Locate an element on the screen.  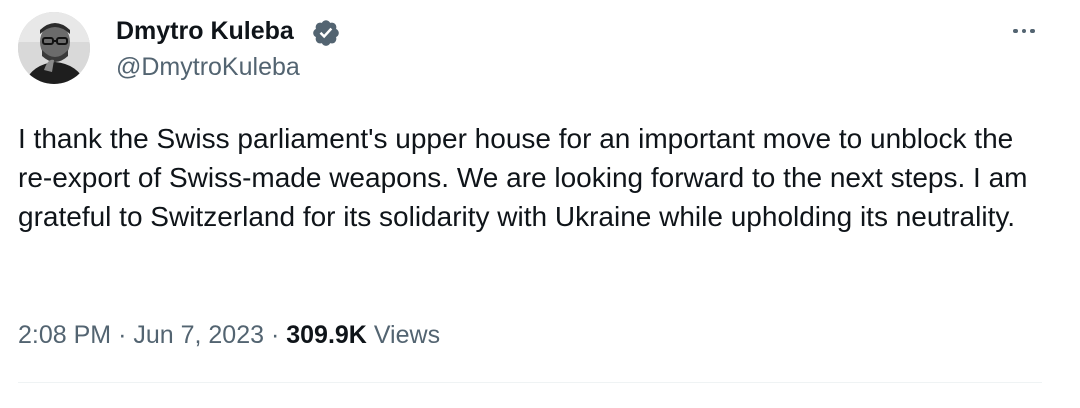
tweet-time: 2:08 PM is located at coordinates (64, 335).